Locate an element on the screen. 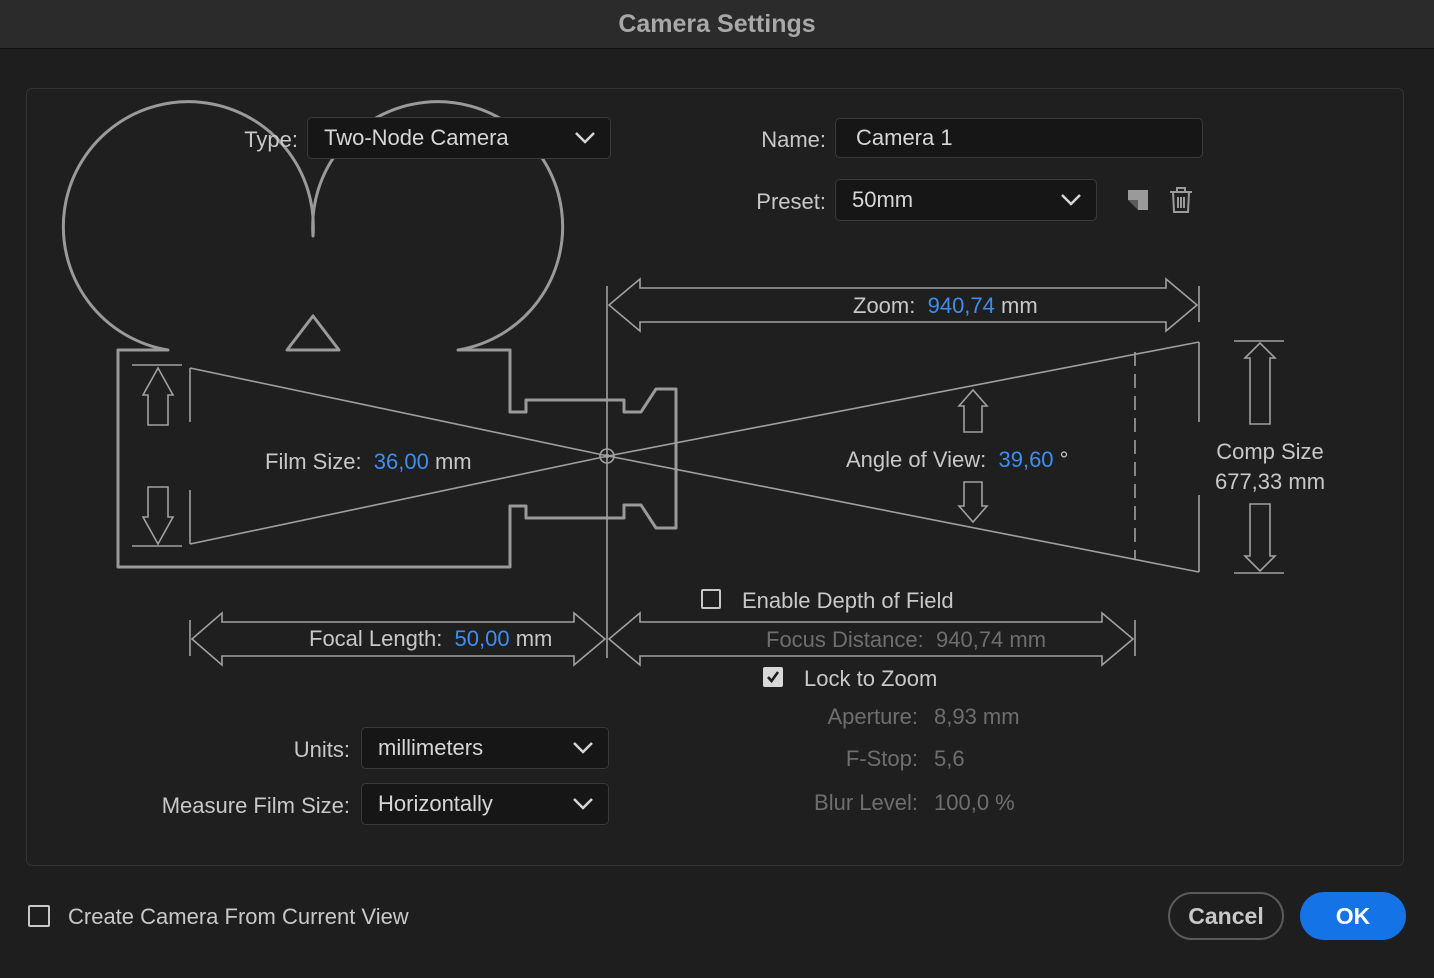 Image resolution: width=1434 pixels, height=978 pixels. blur-level-label: Blur Level: is located at coordinates (866, 802).